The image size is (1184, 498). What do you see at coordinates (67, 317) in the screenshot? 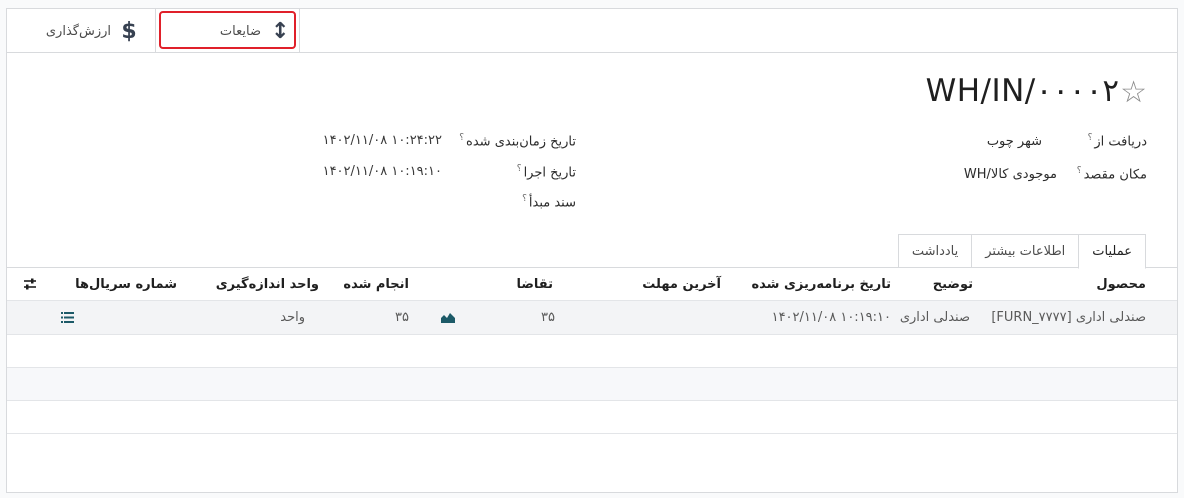
I see `list-icon` at bounding box center [67, 317].